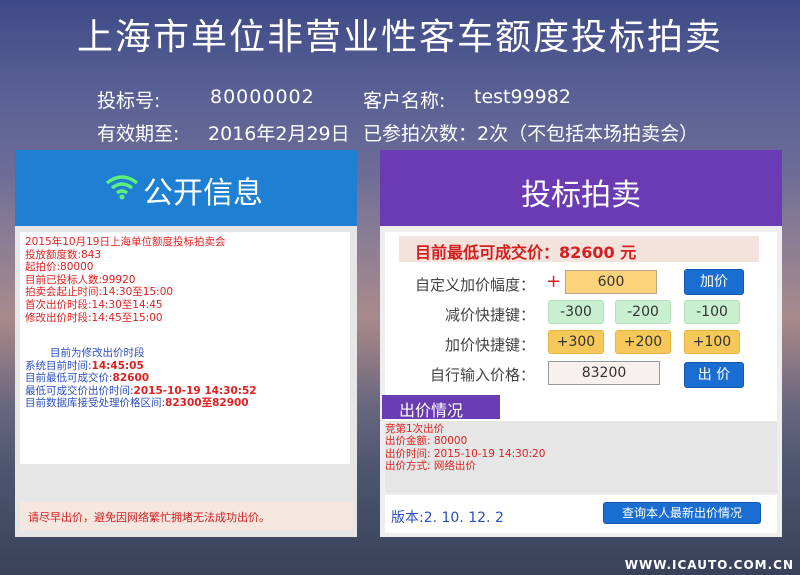 Image resolution: width=800 pixels, height=575 pixels. Describe the element at coordinates (97, 353) in the screenshot. I see `phase-text: 目前为修改出价时段` at that location.